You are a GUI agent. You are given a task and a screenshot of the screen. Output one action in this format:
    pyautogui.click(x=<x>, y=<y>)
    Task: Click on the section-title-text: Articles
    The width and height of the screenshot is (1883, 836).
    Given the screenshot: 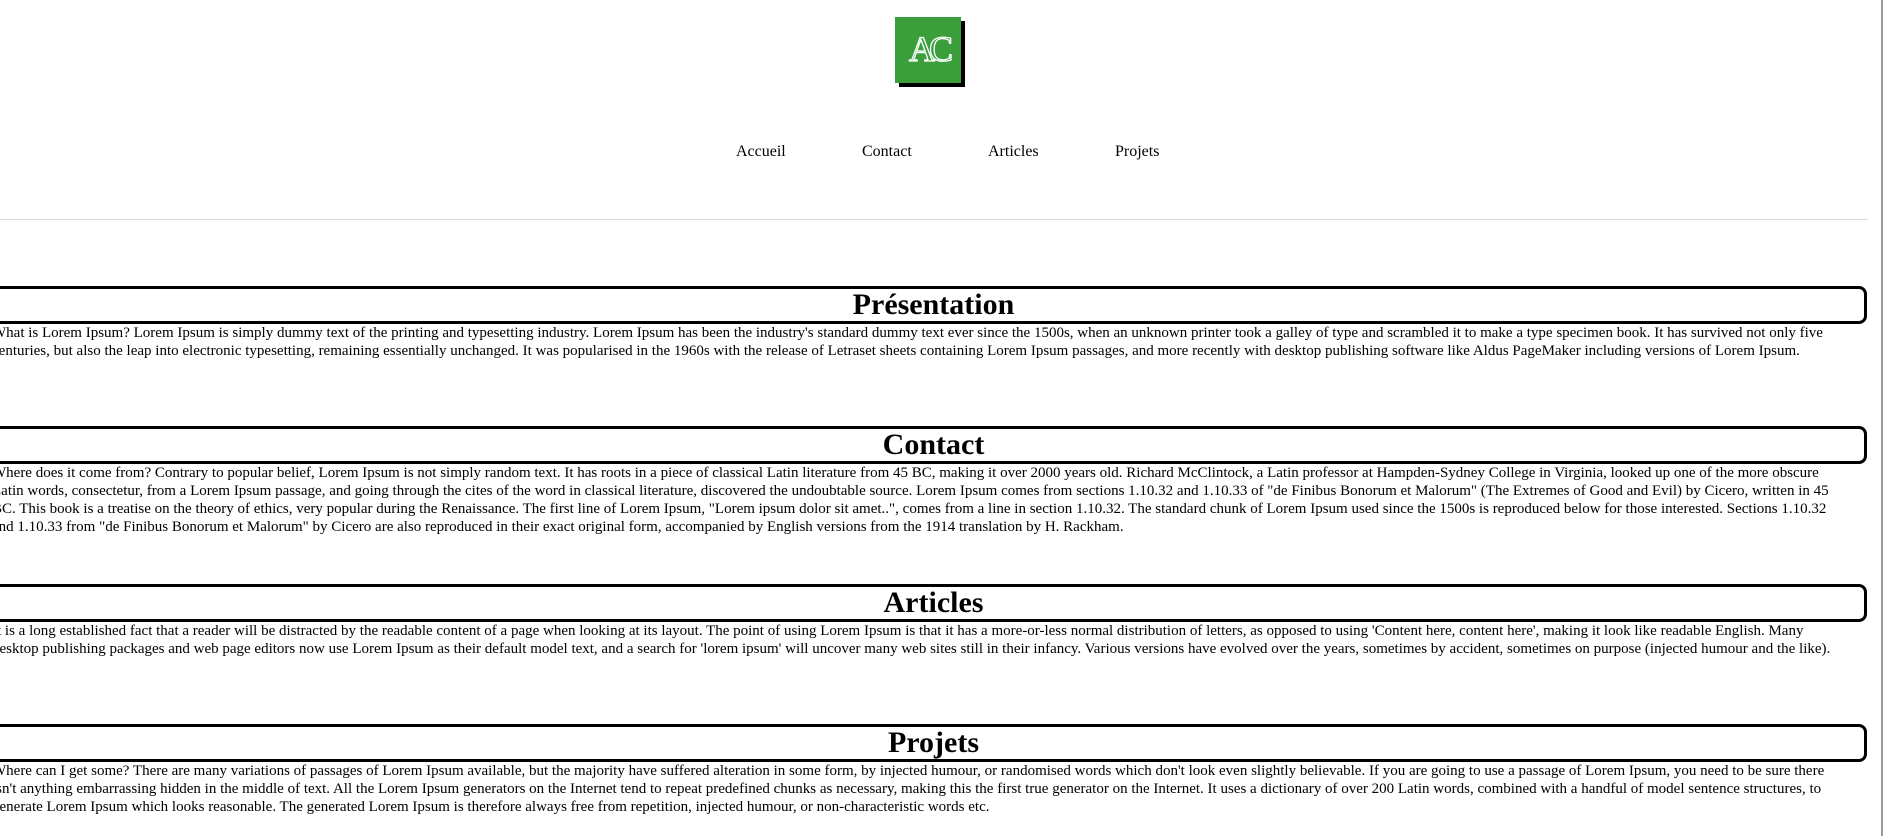 What is the action you would take?
    pyautogui.click(x=933, y=602)
    